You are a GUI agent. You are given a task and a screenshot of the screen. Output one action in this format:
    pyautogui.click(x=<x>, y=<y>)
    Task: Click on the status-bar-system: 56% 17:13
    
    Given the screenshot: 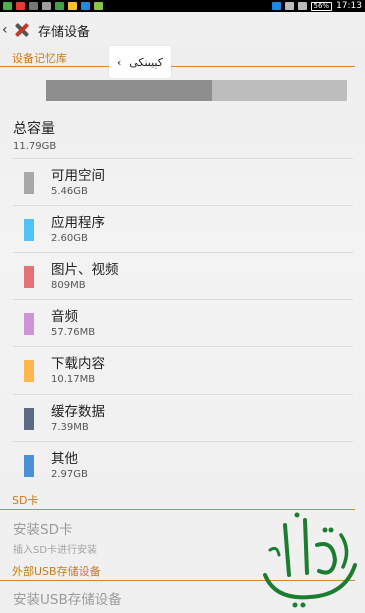 What is the action you would take?
    pyautogui.click(x=316, y=6)
    